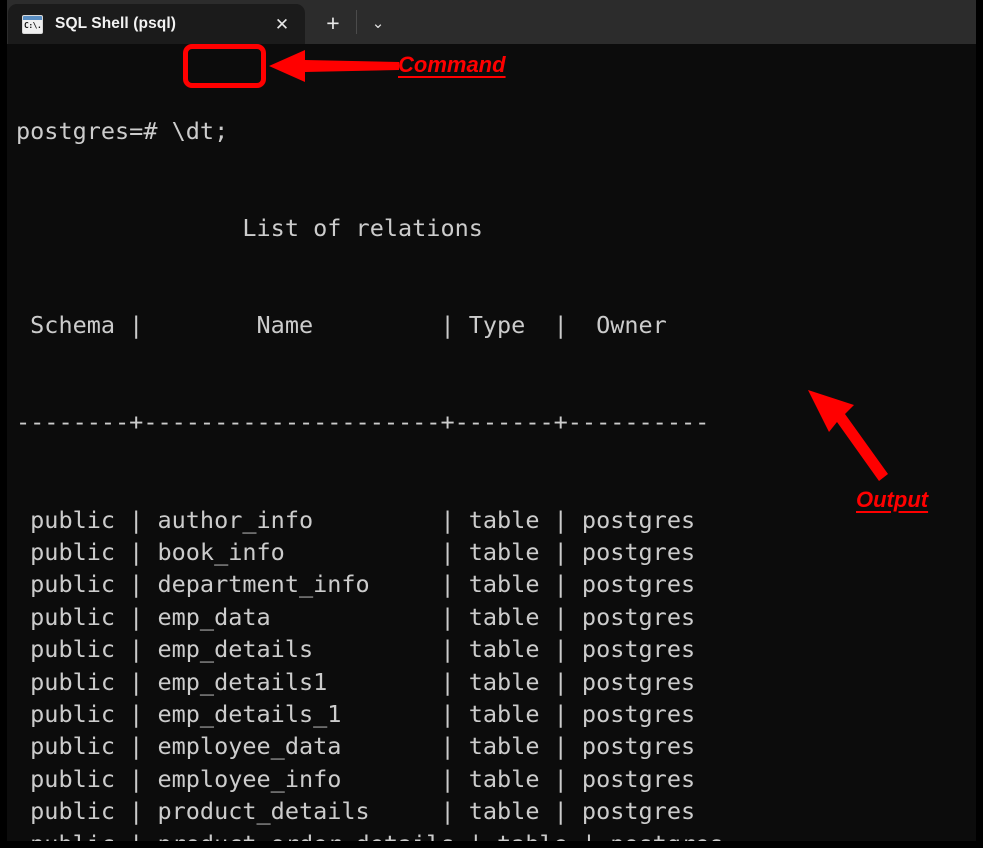 Image resolution: width=983 pixels, height=848 pixels. Describe the element at coordinates (282, 25) in the screenshot. I see `close-icon: ✕` at that location.